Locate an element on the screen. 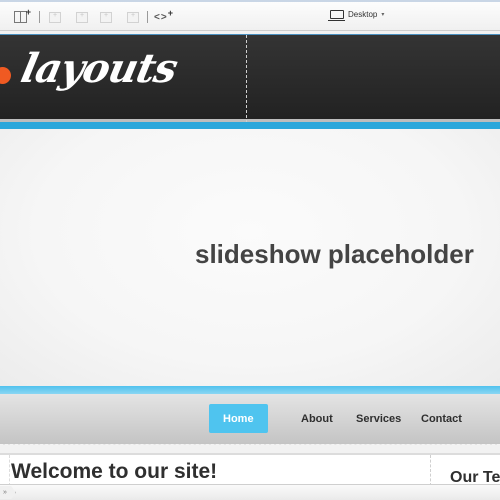 This screenshot has width=500, height=500. insert-left-button is located at coordinates (55, 17).